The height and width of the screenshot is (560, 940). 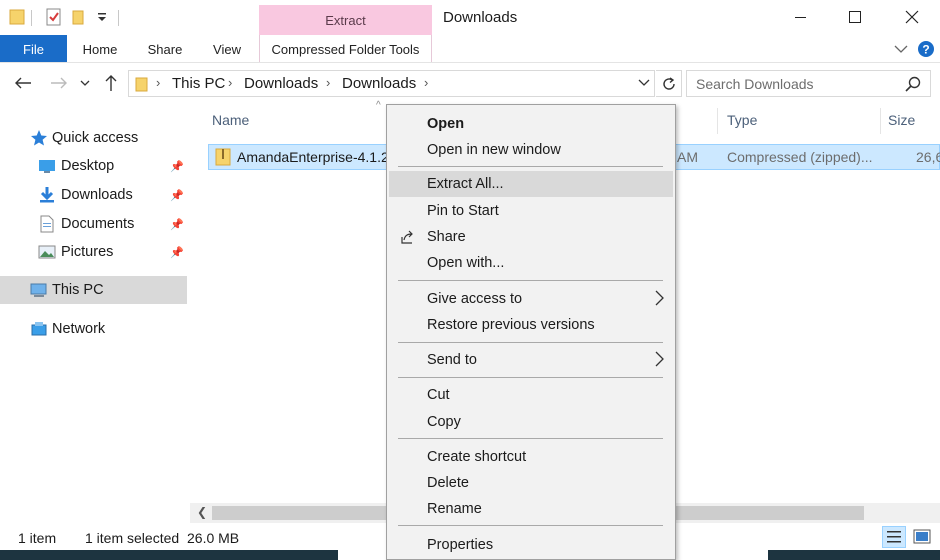 What do you see at coordinates (281, 83) in the screenshot?
I see `breadcrumb-downloads: Downloads` at bounding box center [281, 83].